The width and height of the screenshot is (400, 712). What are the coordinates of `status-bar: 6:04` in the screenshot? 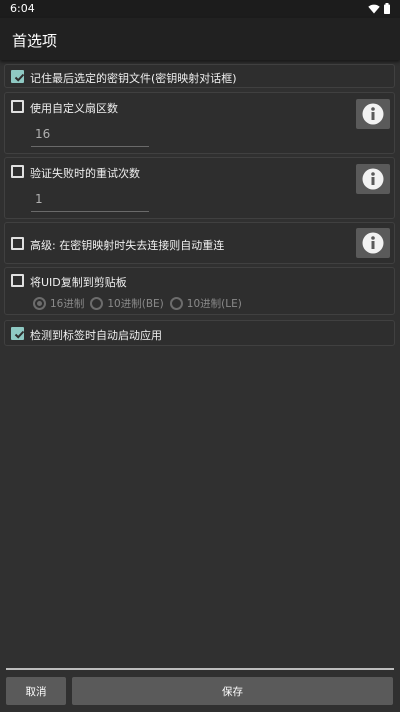 It's located at (200, 9).